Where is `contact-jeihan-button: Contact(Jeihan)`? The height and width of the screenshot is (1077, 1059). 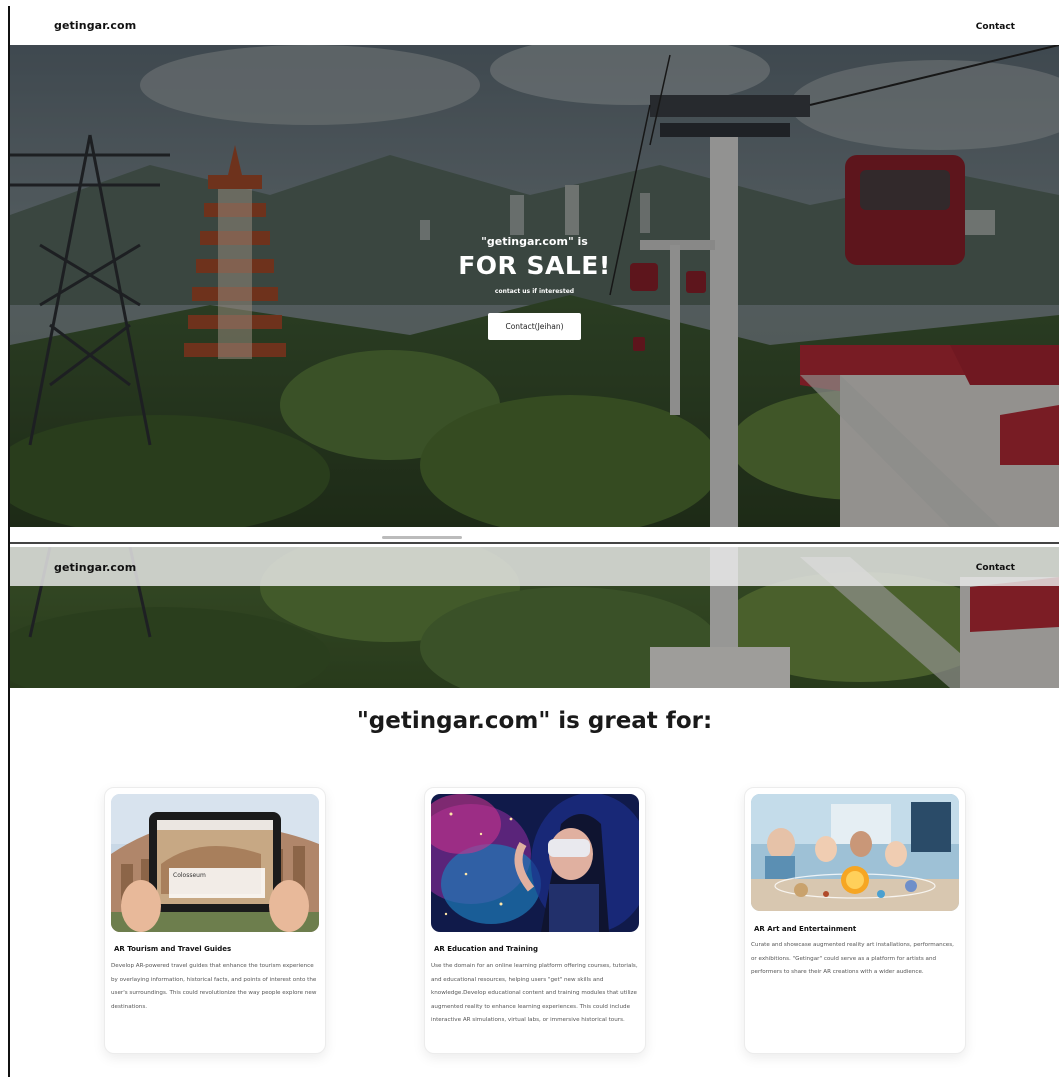
contact-jeihan-button: Contact(Jeihan) is located at coordinates (534, 326).